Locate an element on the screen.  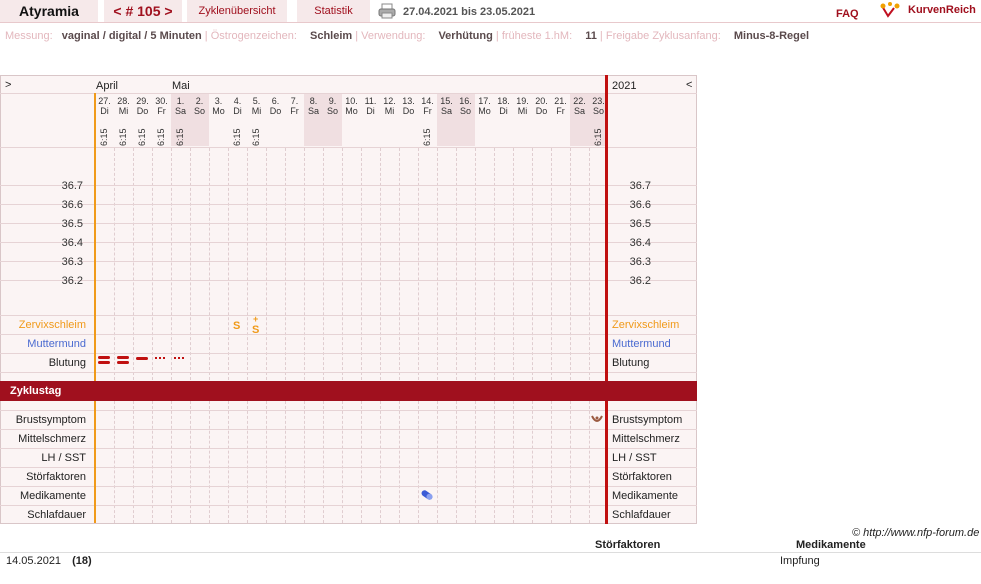
row-label-mouth: Muttermund is located at coordinates (56, 344).